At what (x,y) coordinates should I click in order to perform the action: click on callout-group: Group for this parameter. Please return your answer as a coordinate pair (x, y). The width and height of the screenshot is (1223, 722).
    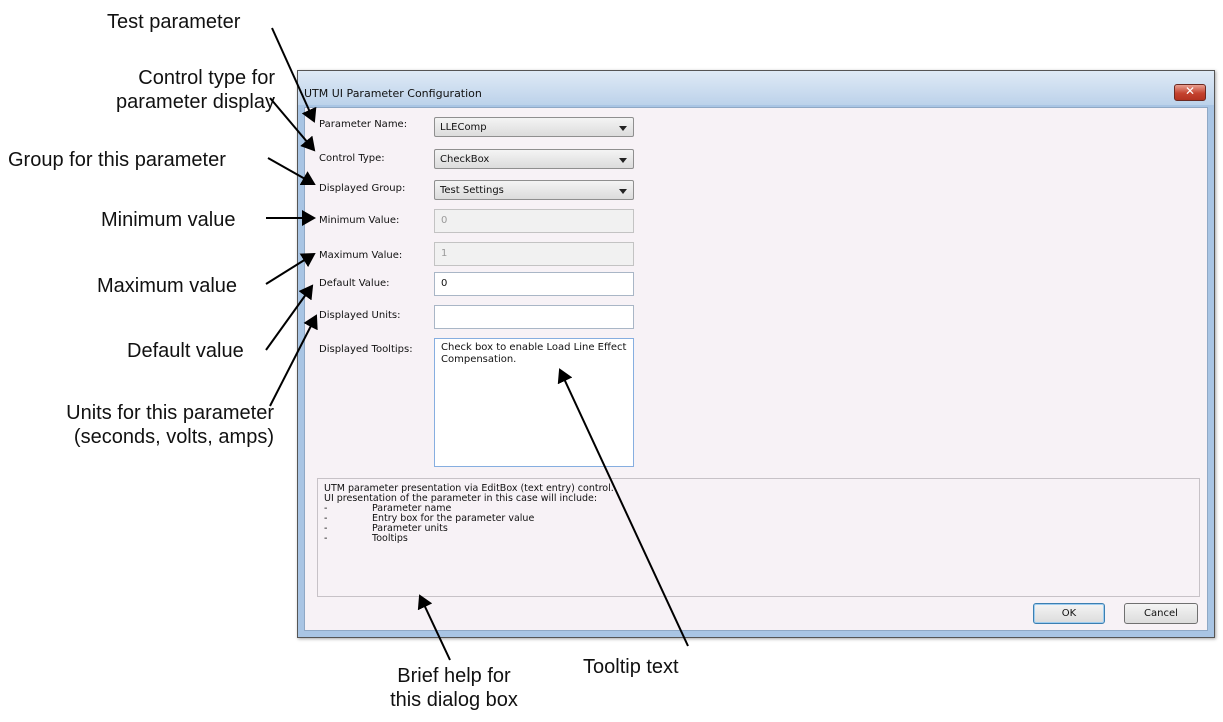
    Looking at the image, I should click on (117, 160).